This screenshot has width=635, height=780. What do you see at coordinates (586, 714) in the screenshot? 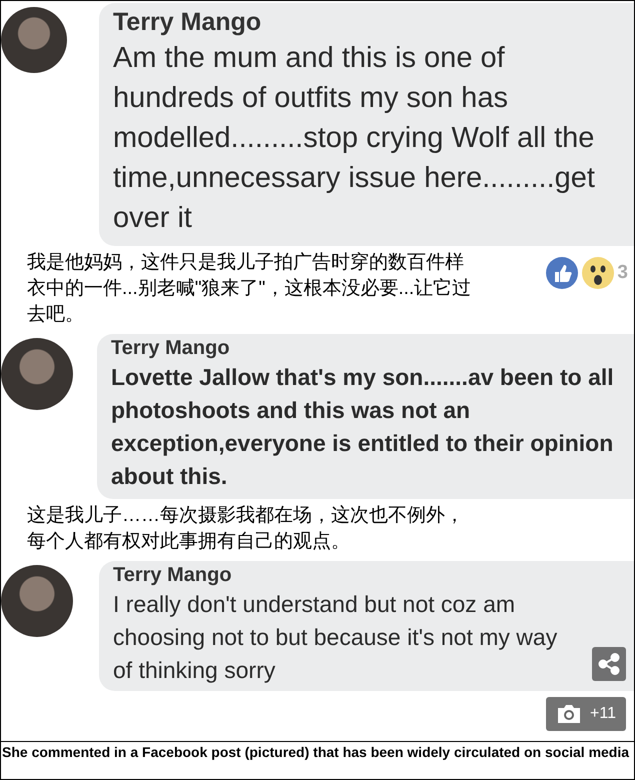
I see `gallery-button: +11` at bounding box center [586, 714].